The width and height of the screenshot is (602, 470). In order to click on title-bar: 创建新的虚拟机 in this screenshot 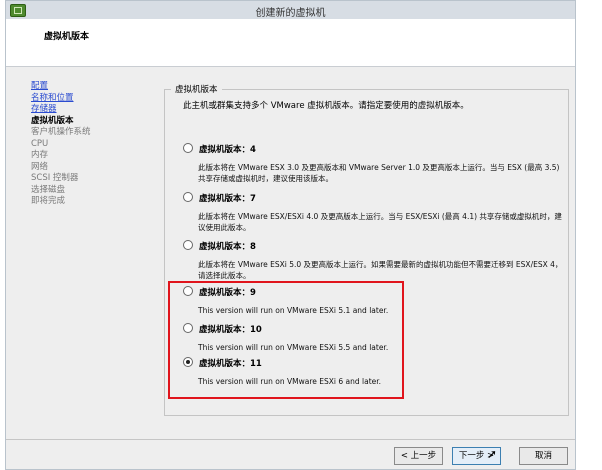, I will do `click(290, 10)`.